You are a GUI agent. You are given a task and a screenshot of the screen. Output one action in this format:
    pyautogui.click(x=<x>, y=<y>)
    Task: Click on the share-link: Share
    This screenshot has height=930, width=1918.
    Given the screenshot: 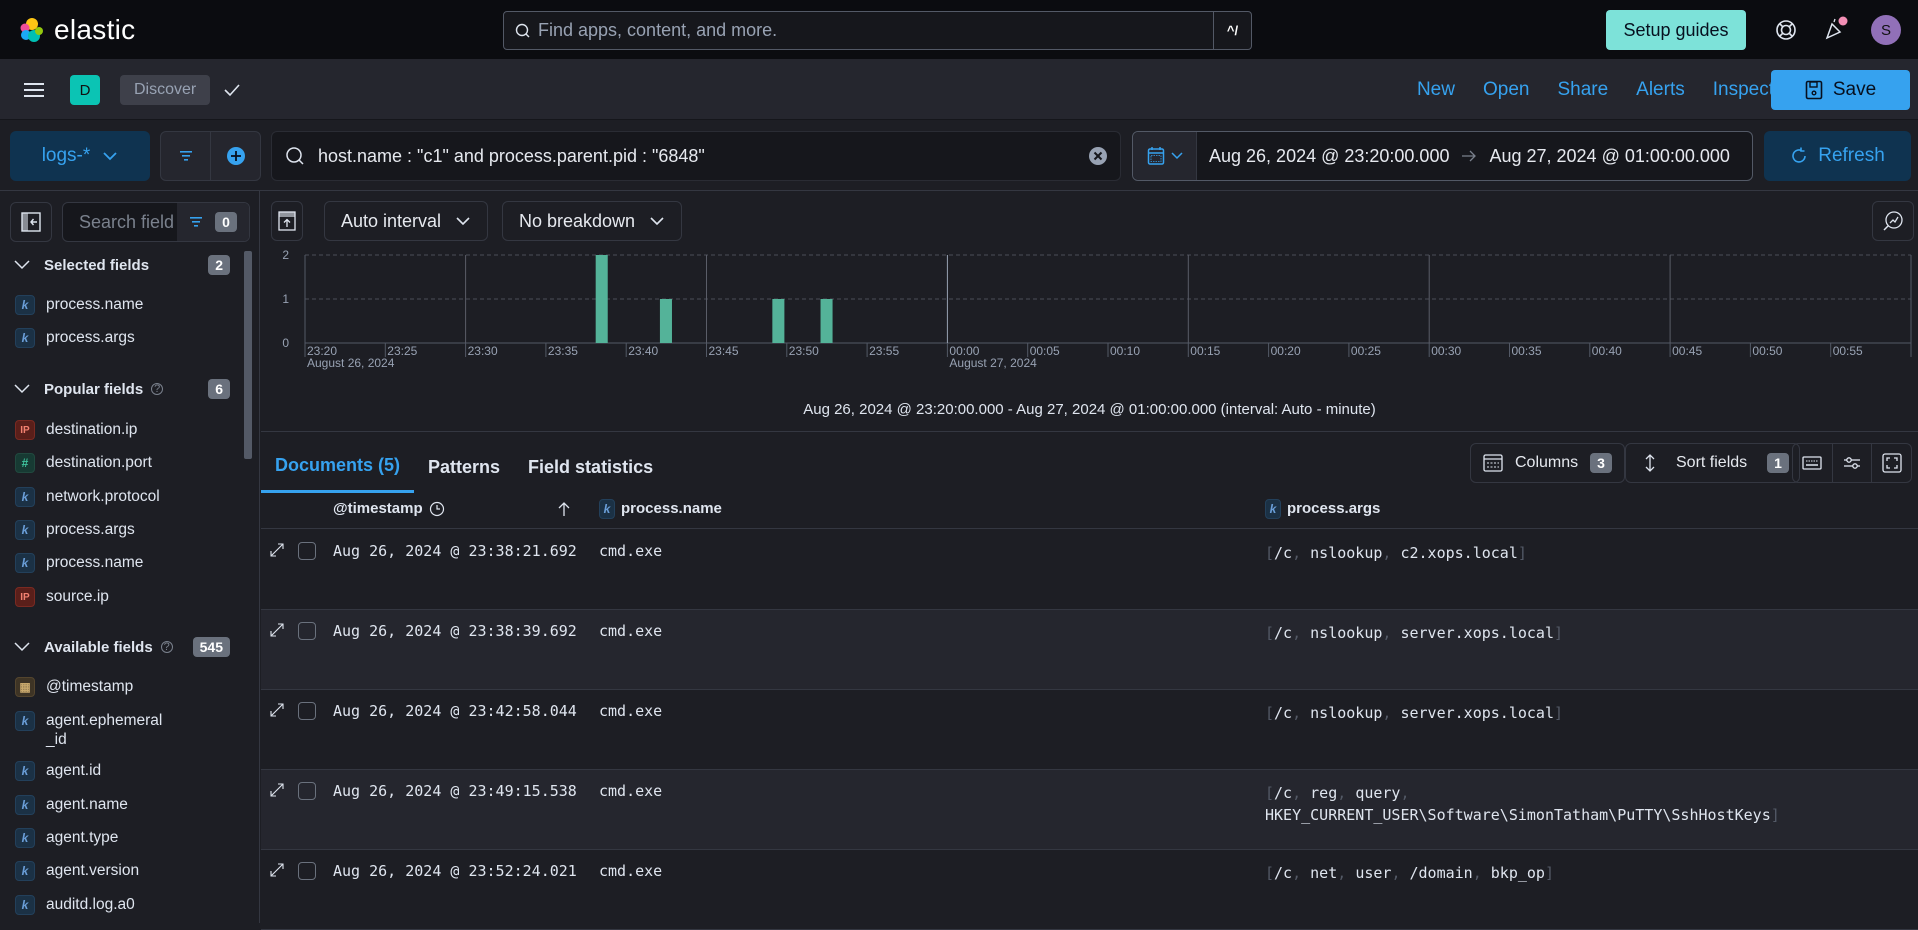 What is the action you would take?
    pyautogui.click(x=1582, y=90)
    